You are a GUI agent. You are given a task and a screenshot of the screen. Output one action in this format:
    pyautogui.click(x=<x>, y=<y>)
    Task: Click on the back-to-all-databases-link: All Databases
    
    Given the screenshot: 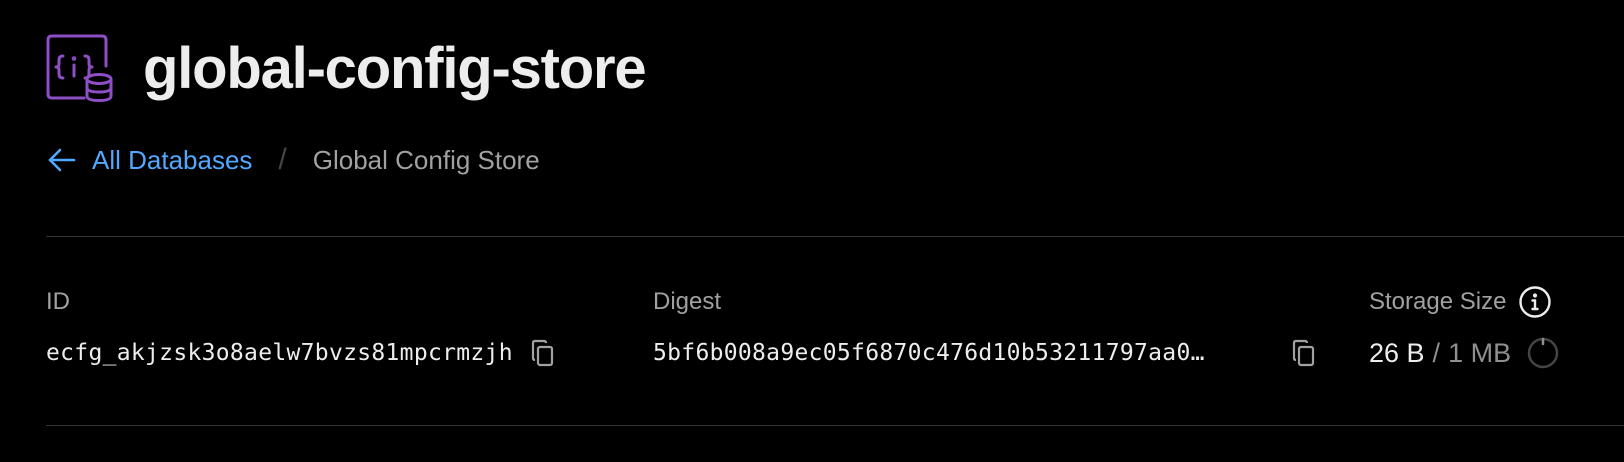 What is the action you would take?
    pyautogui.click(x=149, y=160)
    